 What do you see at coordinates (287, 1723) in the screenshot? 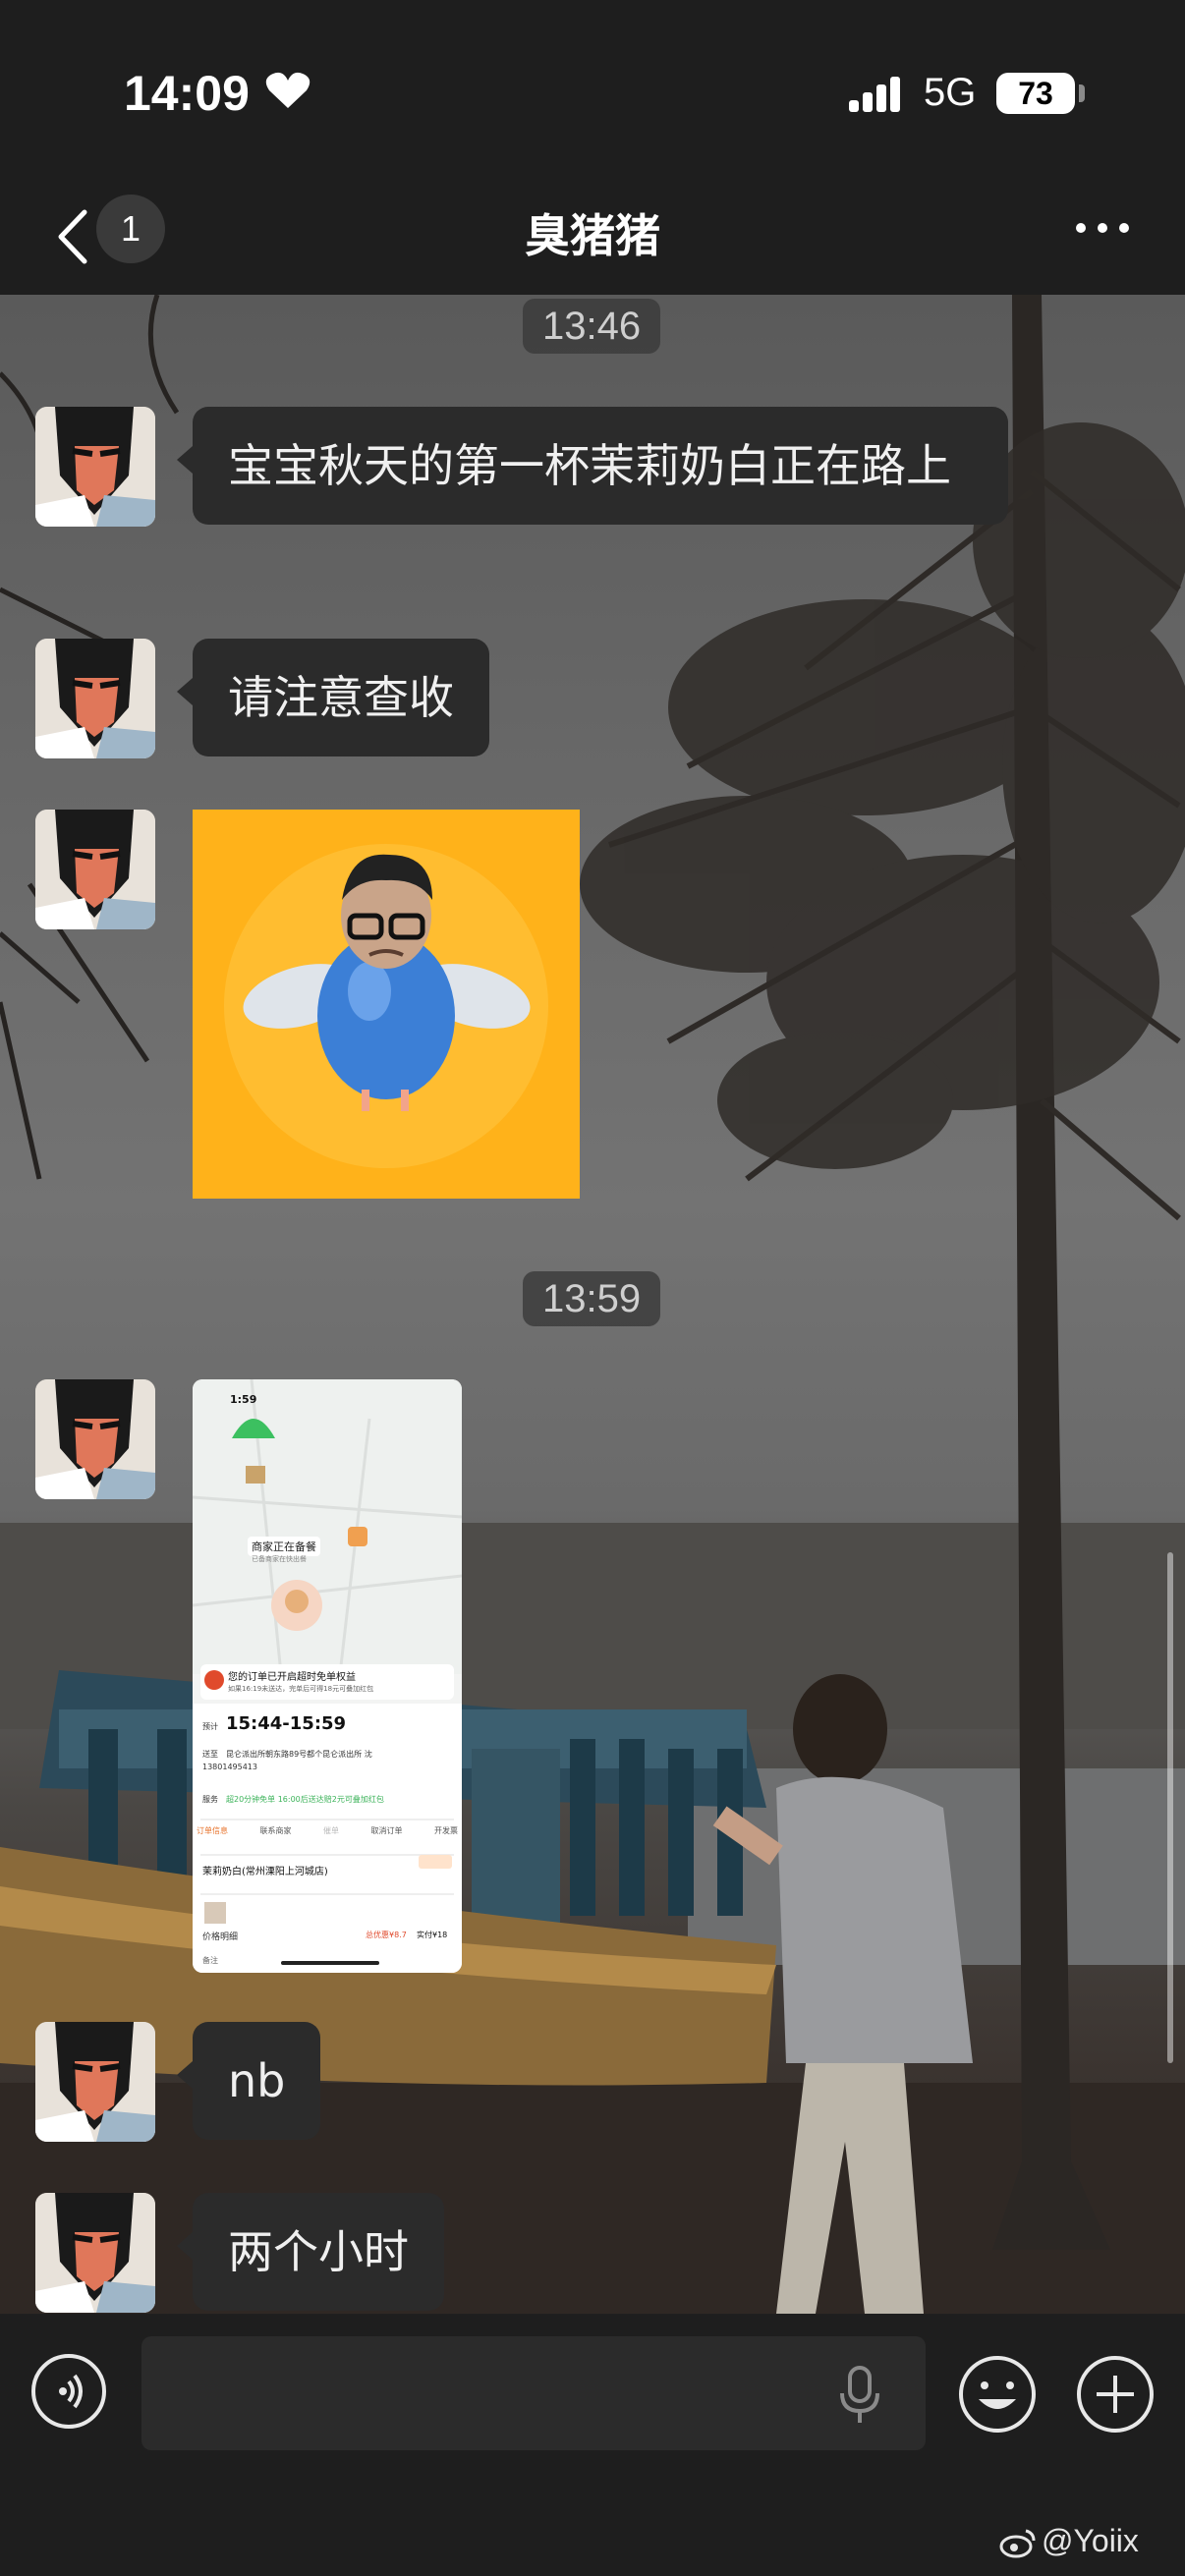
I see `eta-value: 15:44-15:59` at bounding box center [287, 1723].